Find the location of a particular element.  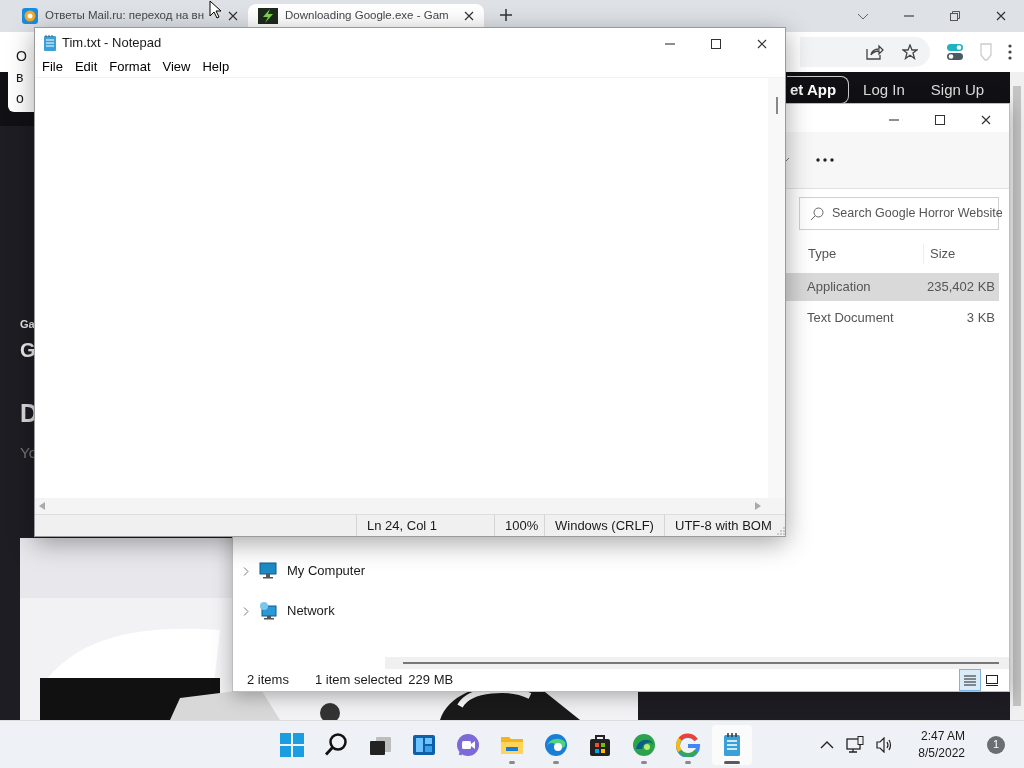

popup-text: в is located at coordinates (20, 77).